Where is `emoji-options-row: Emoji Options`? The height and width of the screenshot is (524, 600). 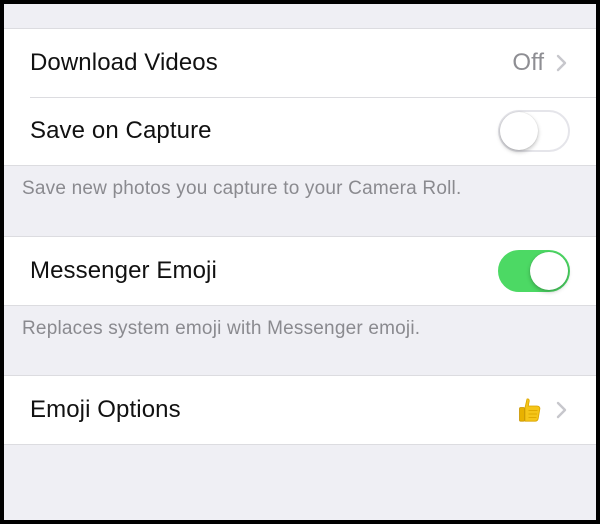
emoji-options-row: Emoji Options is located at coordinates (300, 410).